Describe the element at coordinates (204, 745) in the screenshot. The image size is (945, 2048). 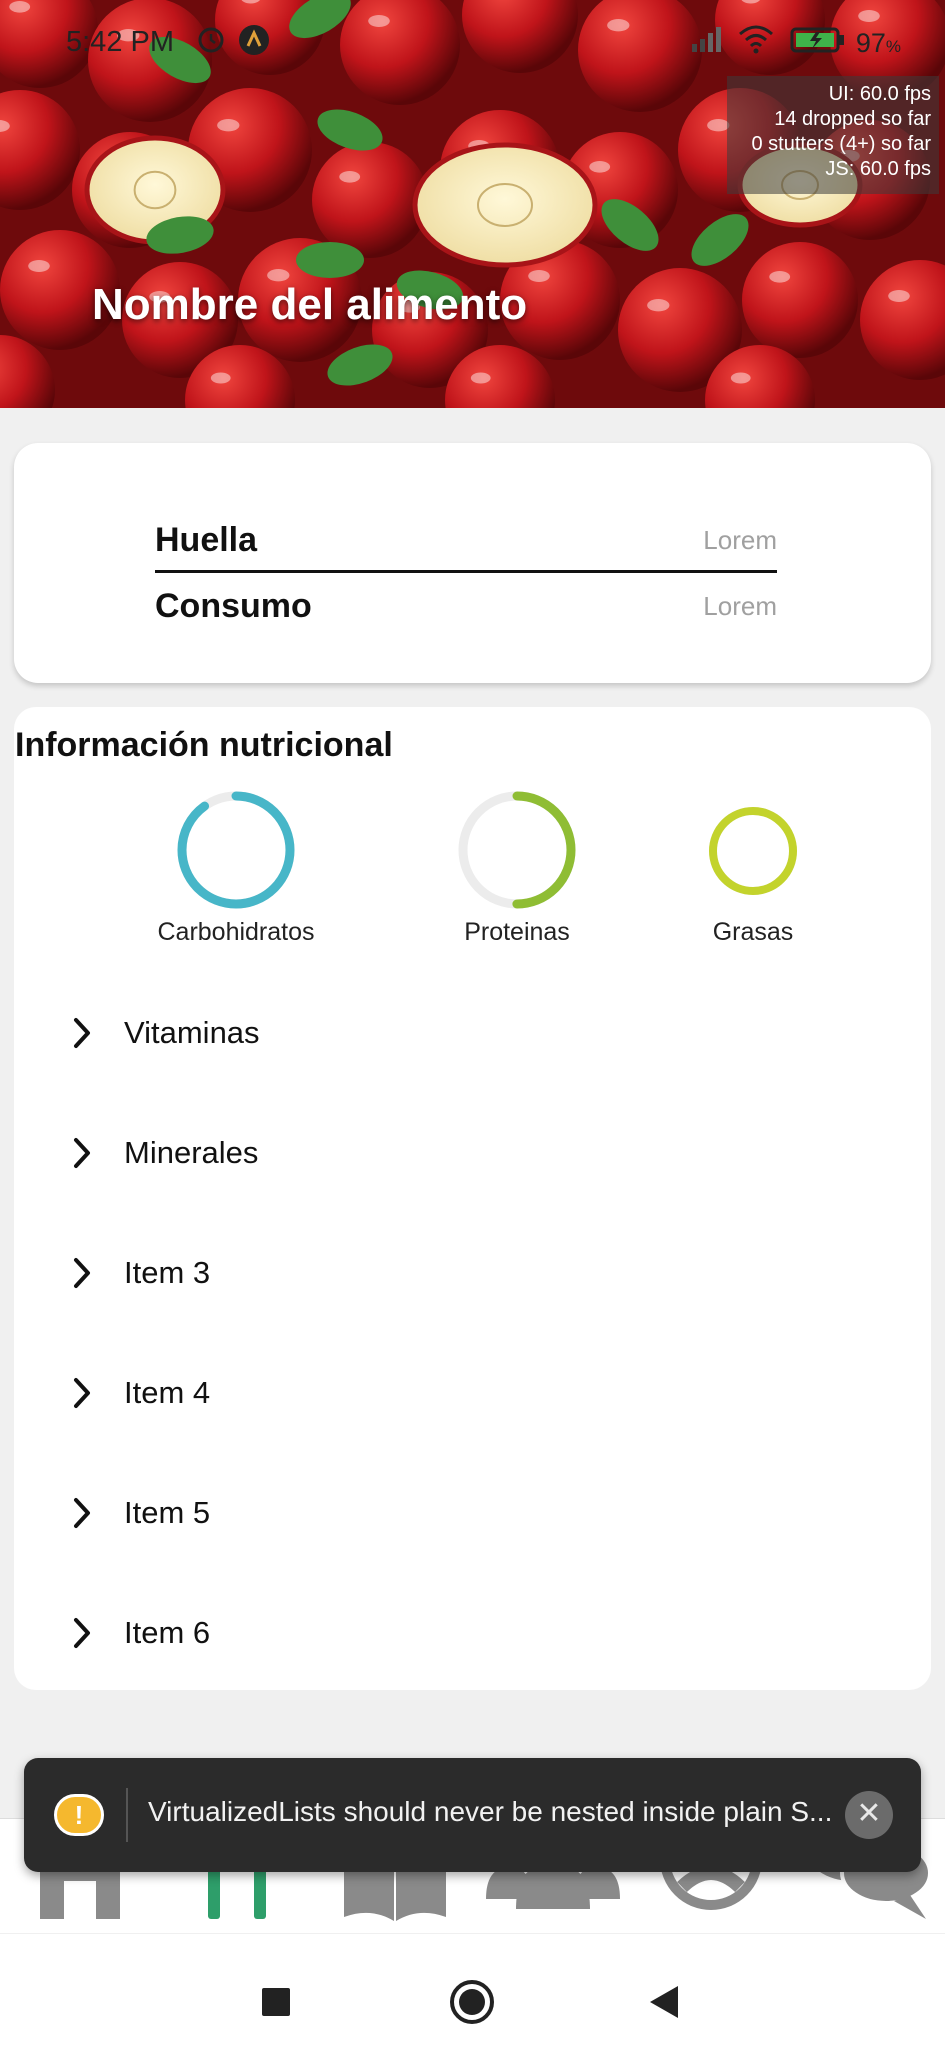
I see `nutrition-title: Información nutricional` at that location.